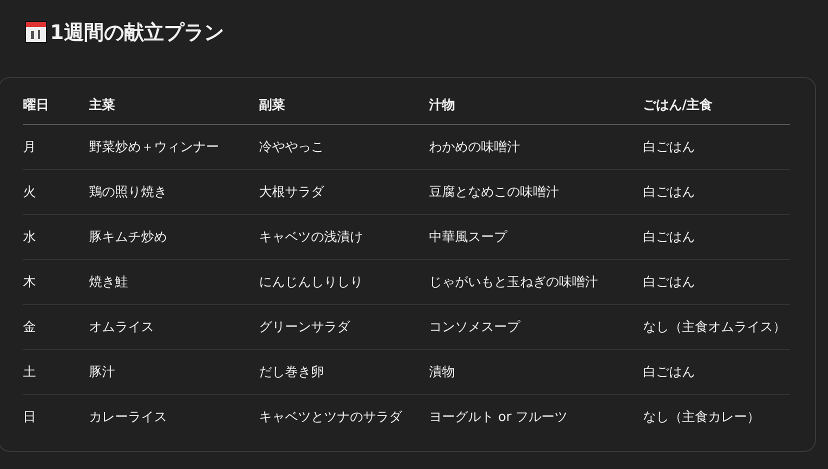 The image size is (828, 469). Describe the element at coordinates (56, 105) in the screenshot. I see `column-header: 曜日` at that location.